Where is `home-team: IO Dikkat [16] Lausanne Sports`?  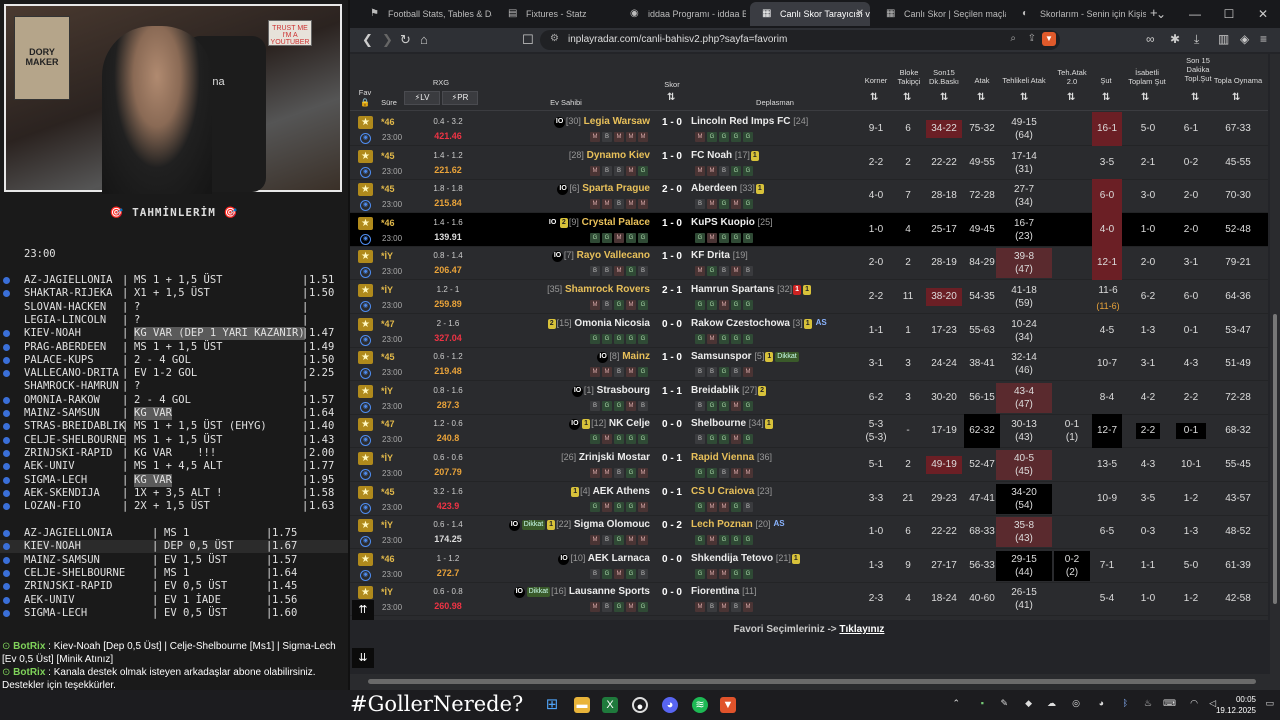 home-team: IO Dikkat [16] Lausanne Sports is located at coordinates (581, 592).